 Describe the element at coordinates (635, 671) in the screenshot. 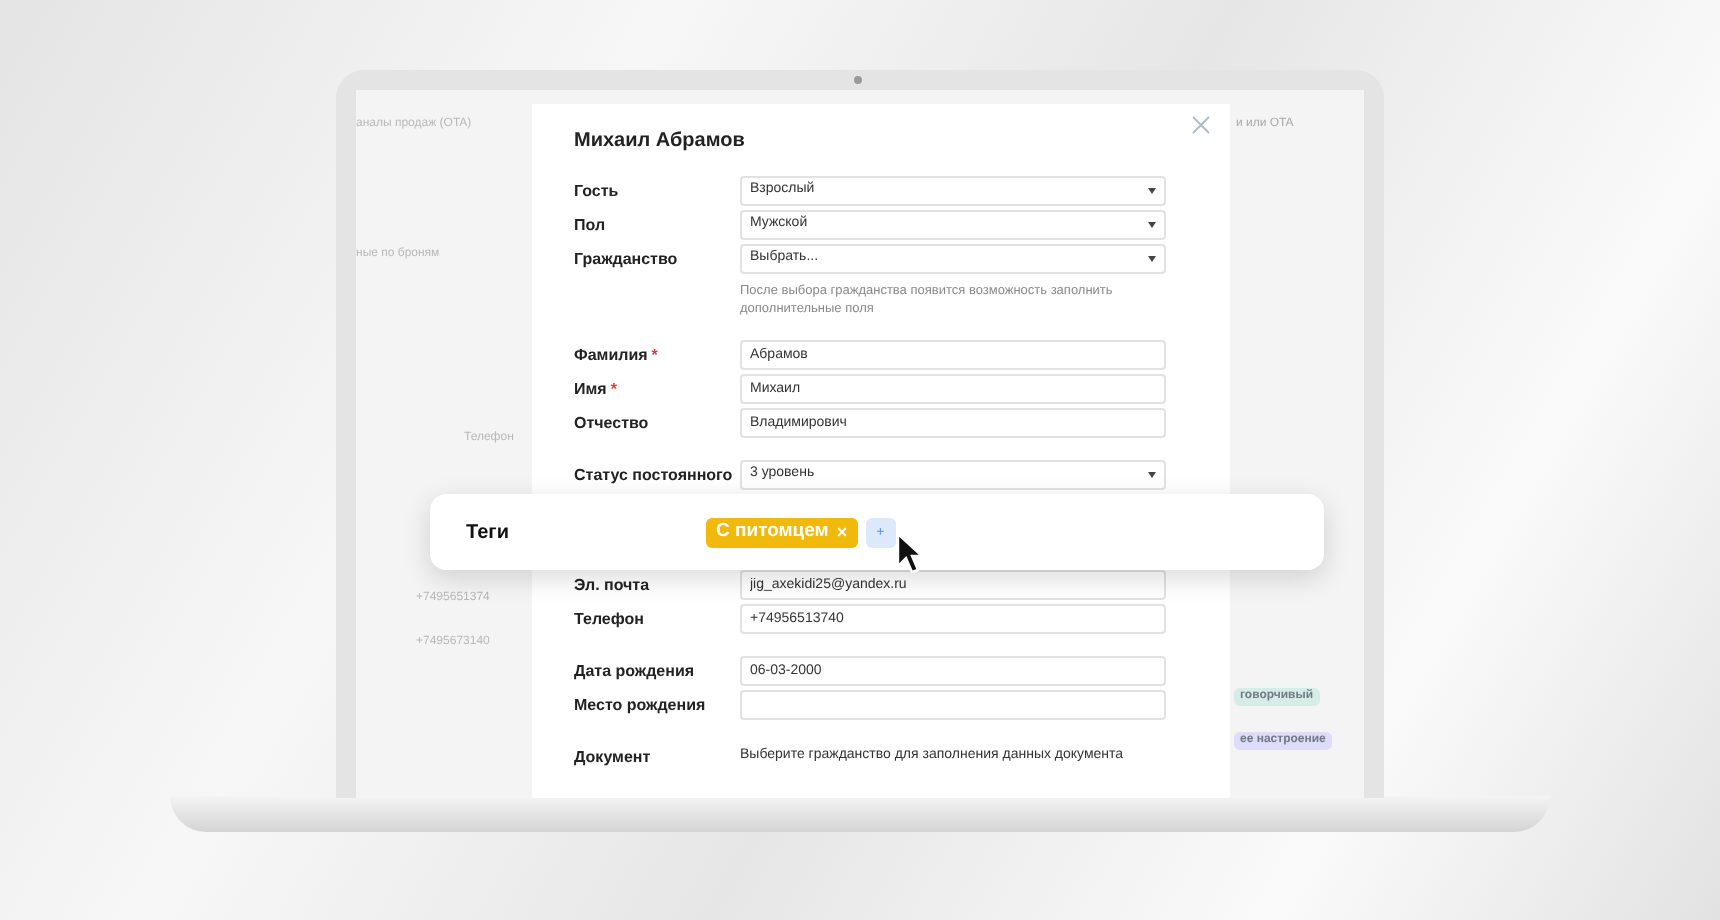

I see `field-label: Дата рождения` at that location.